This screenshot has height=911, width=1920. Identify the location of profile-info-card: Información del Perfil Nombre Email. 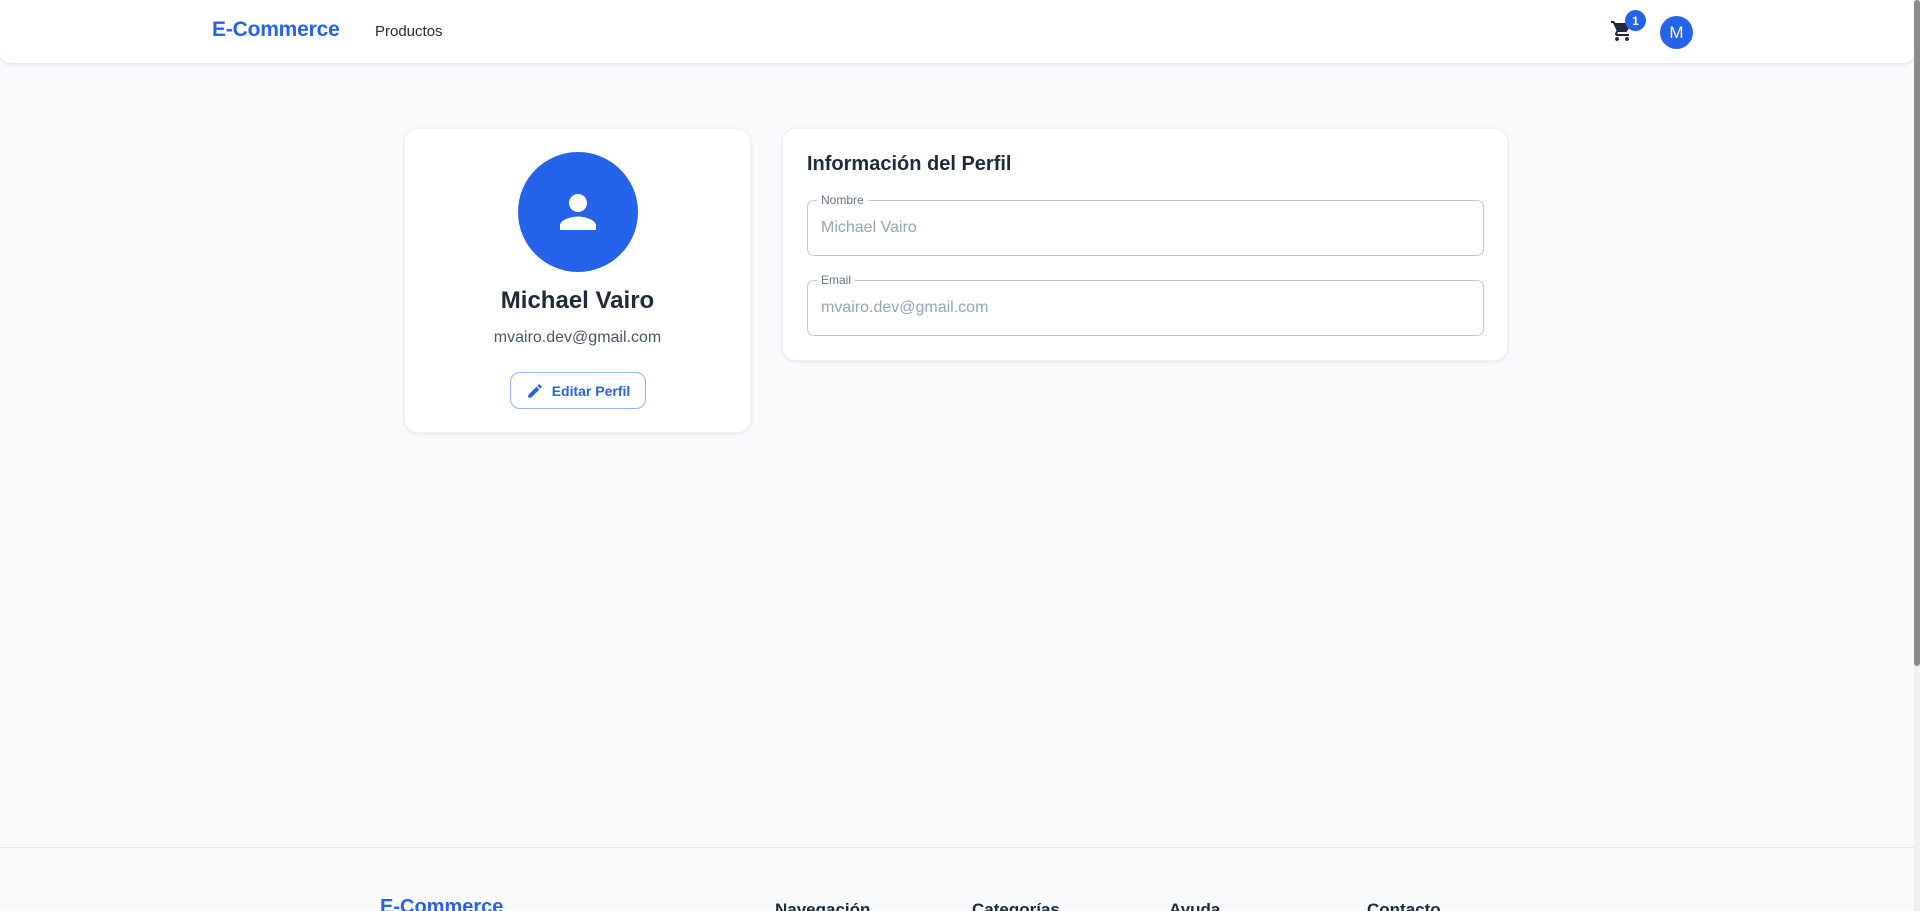
(1145, 244).